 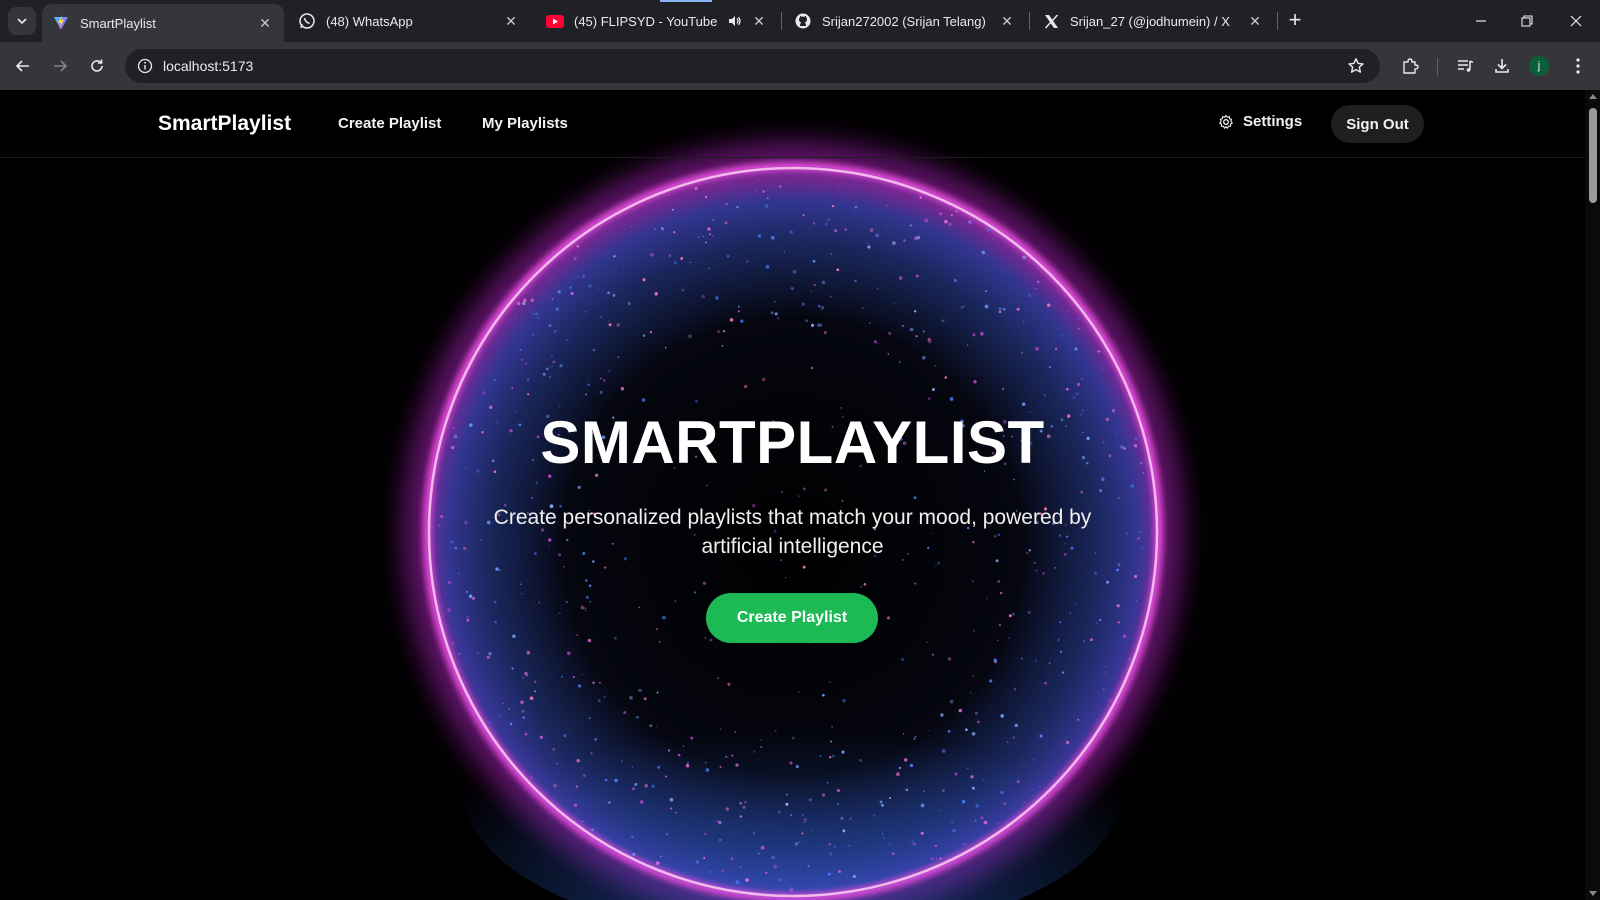 What do you see at coordinates (657, 21) in the screenshot?
I see `tab-youtube: (45) FLIPSYD - YouTube ✕` at bounding box center [657, 21].